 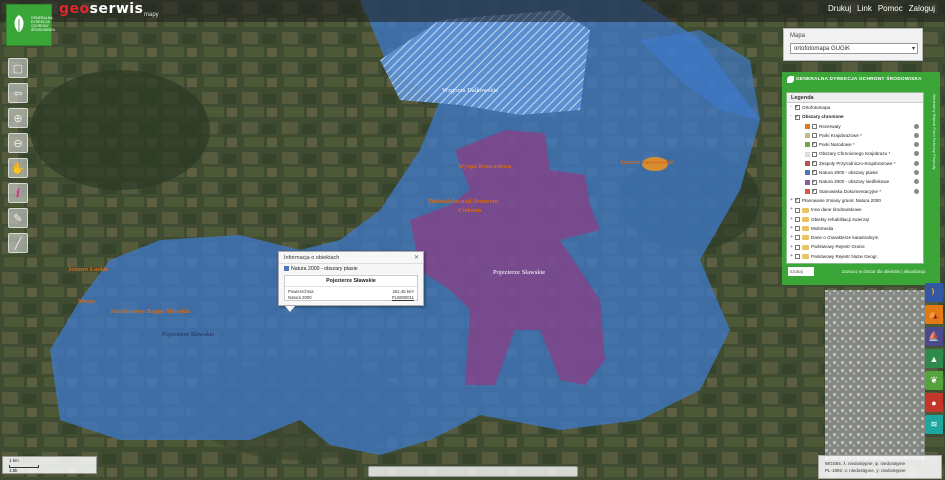 I want to click on basemap-selected: ortofotomapa GUGiK, so click(x=822, y=49).